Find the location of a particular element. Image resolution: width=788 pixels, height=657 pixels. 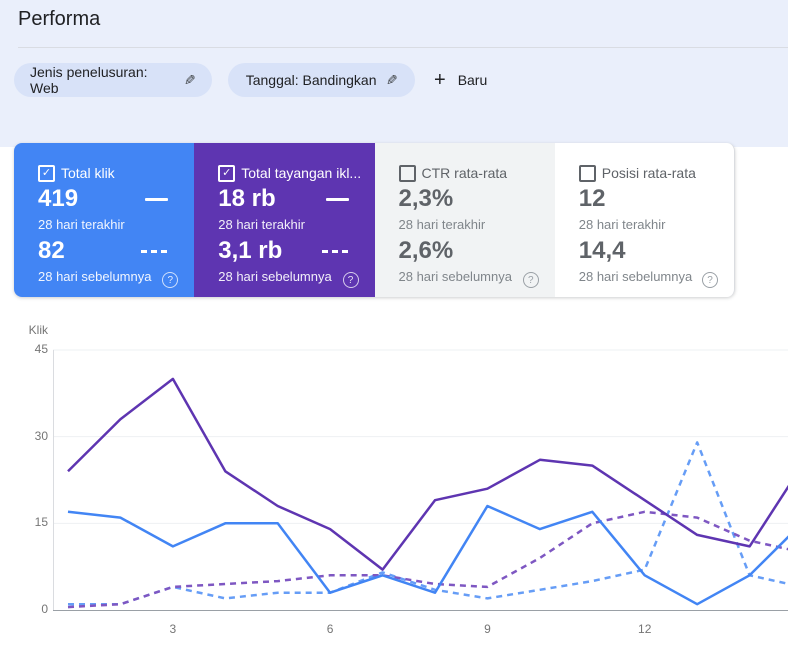

metric-label: Posisi rata-rata is located at coordinates (648, 173).